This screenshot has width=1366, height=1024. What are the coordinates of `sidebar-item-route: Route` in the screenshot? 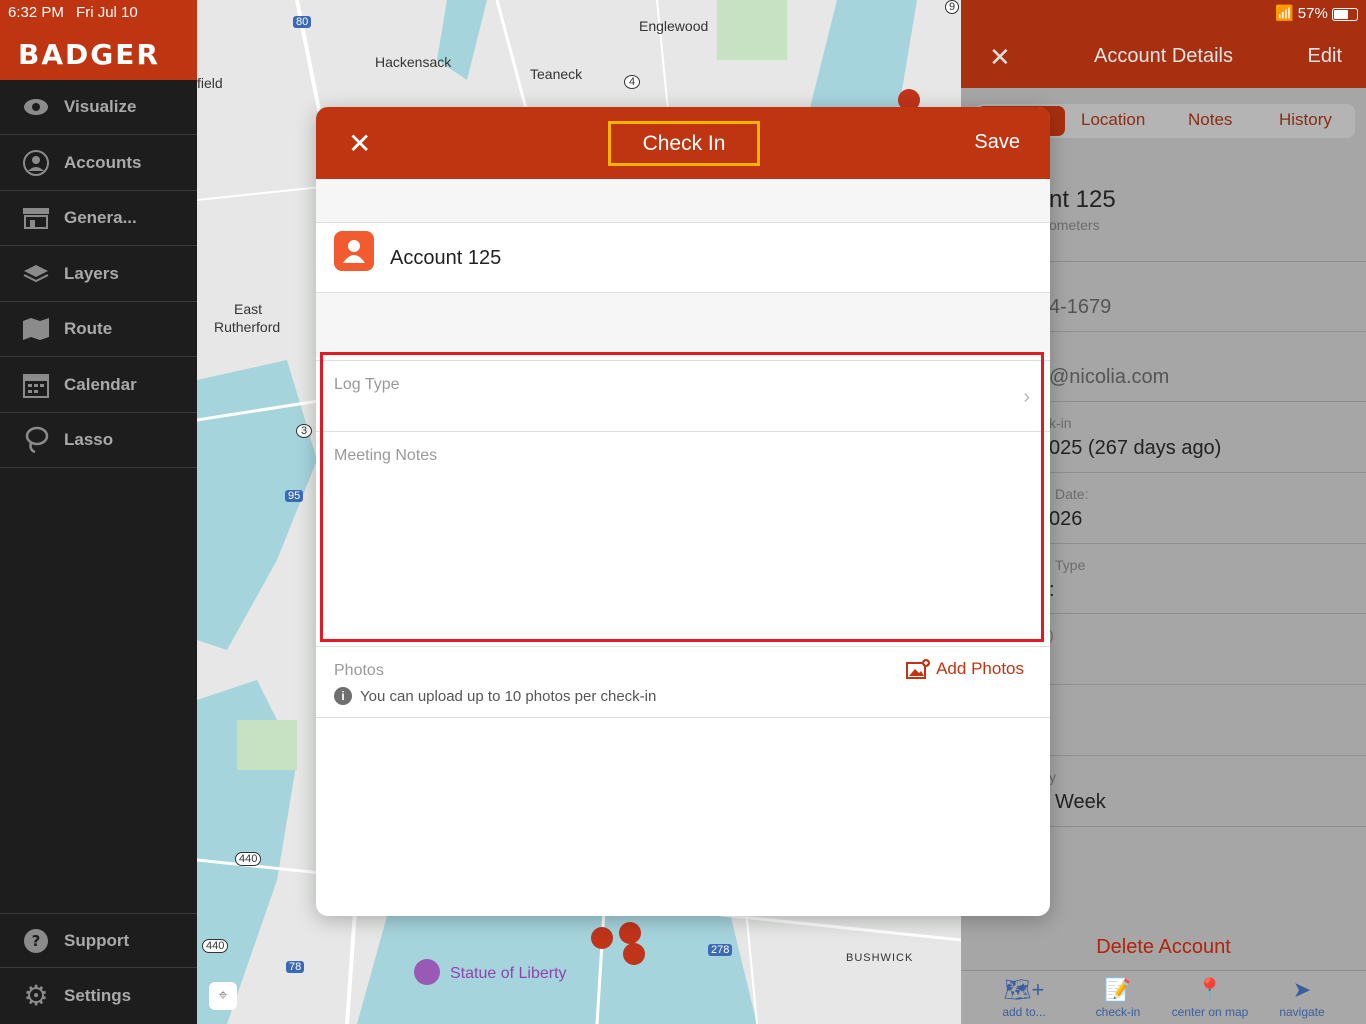 It's located at (98, 329).